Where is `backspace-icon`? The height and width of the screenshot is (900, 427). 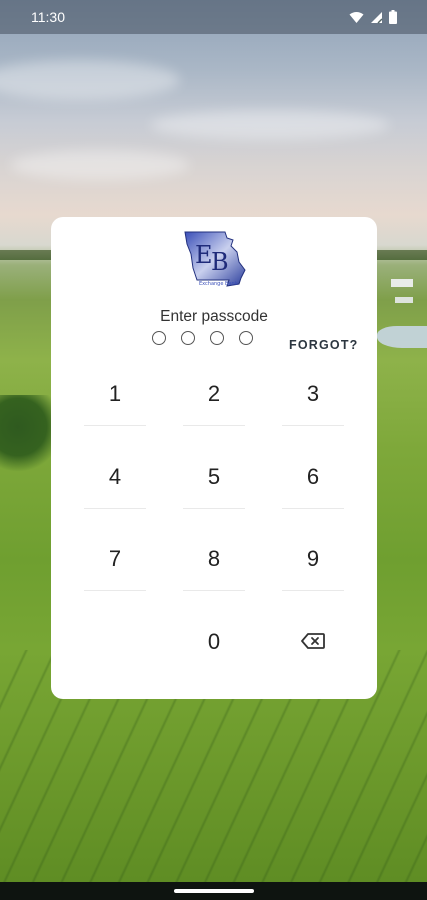 backspace-icon is located at coordinates (313, 642).